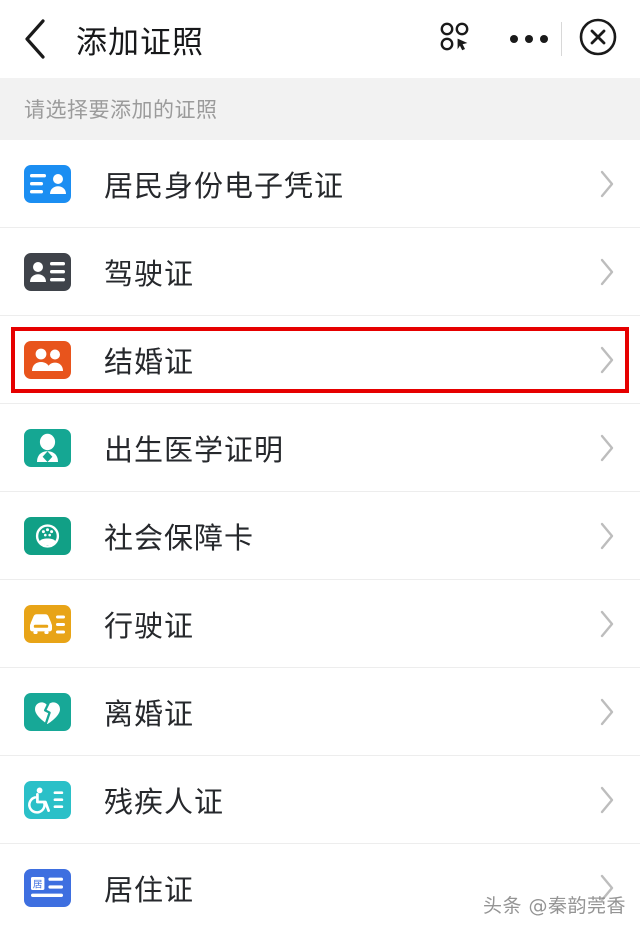 The height and width of the screenshot is (928, 640). I want to click on driver-license-card-icon, so click(47, 272).